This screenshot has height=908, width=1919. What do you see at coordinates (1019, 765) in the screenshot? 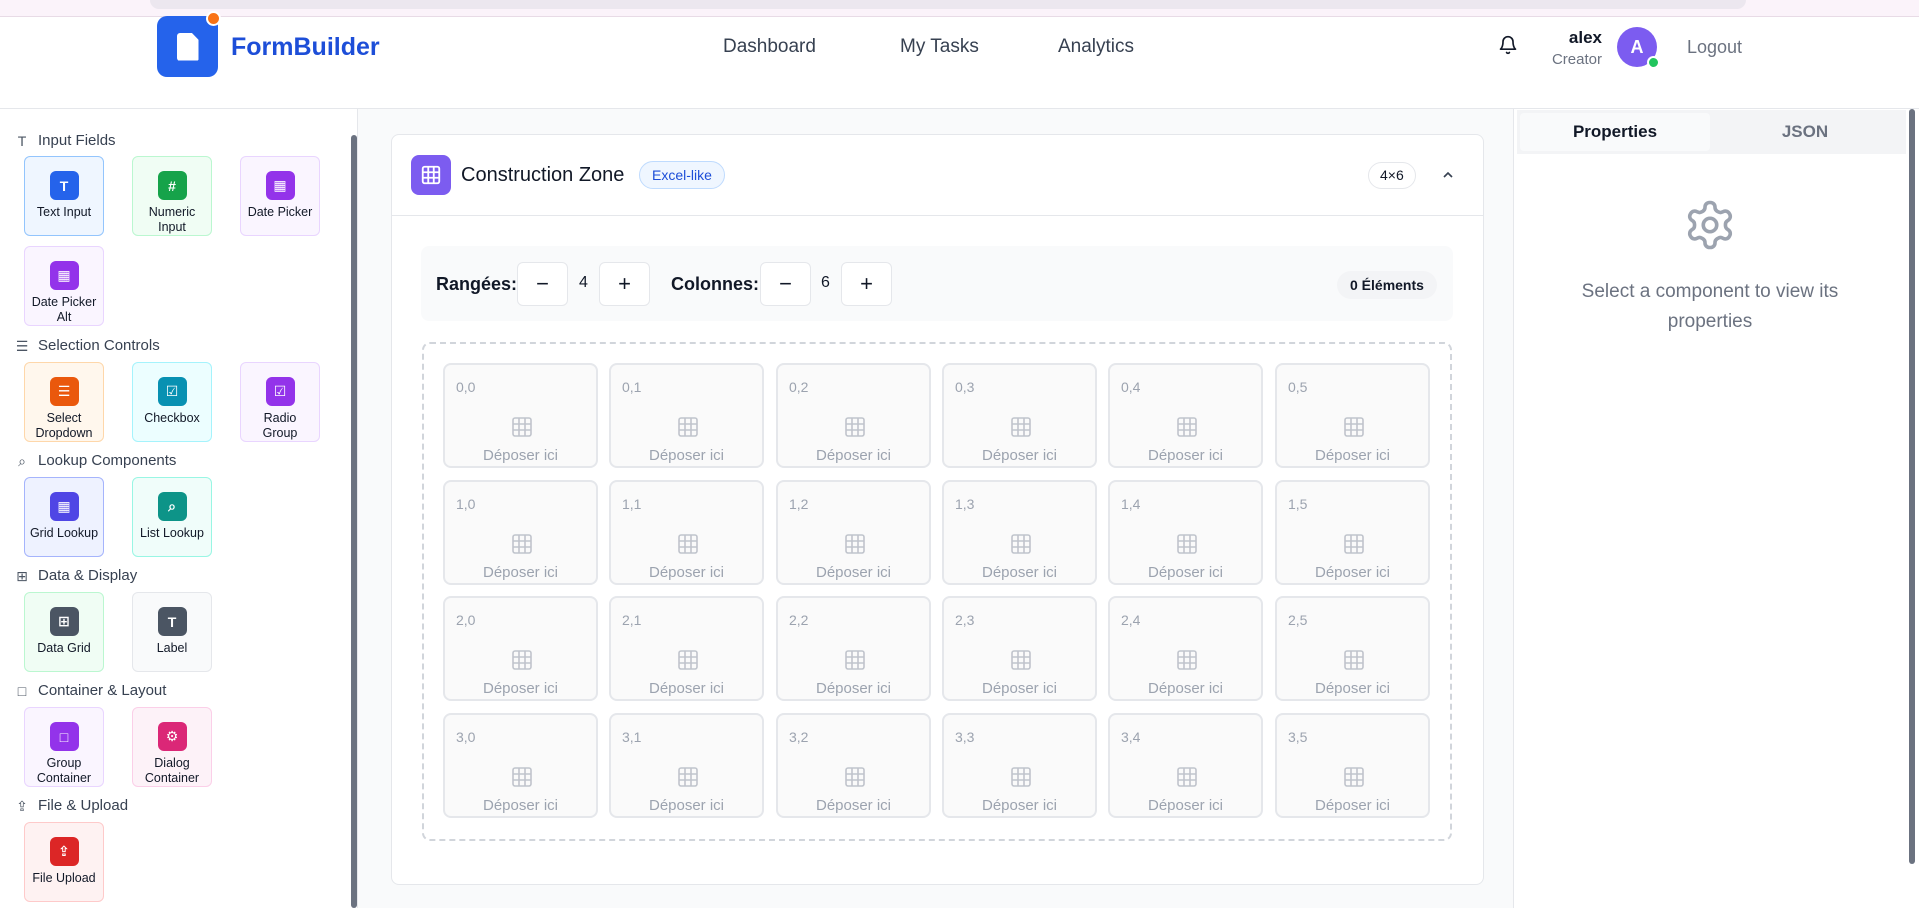
I see `grid-cell: 3,3 Déposer ici` at bounding box center [1019, 765].